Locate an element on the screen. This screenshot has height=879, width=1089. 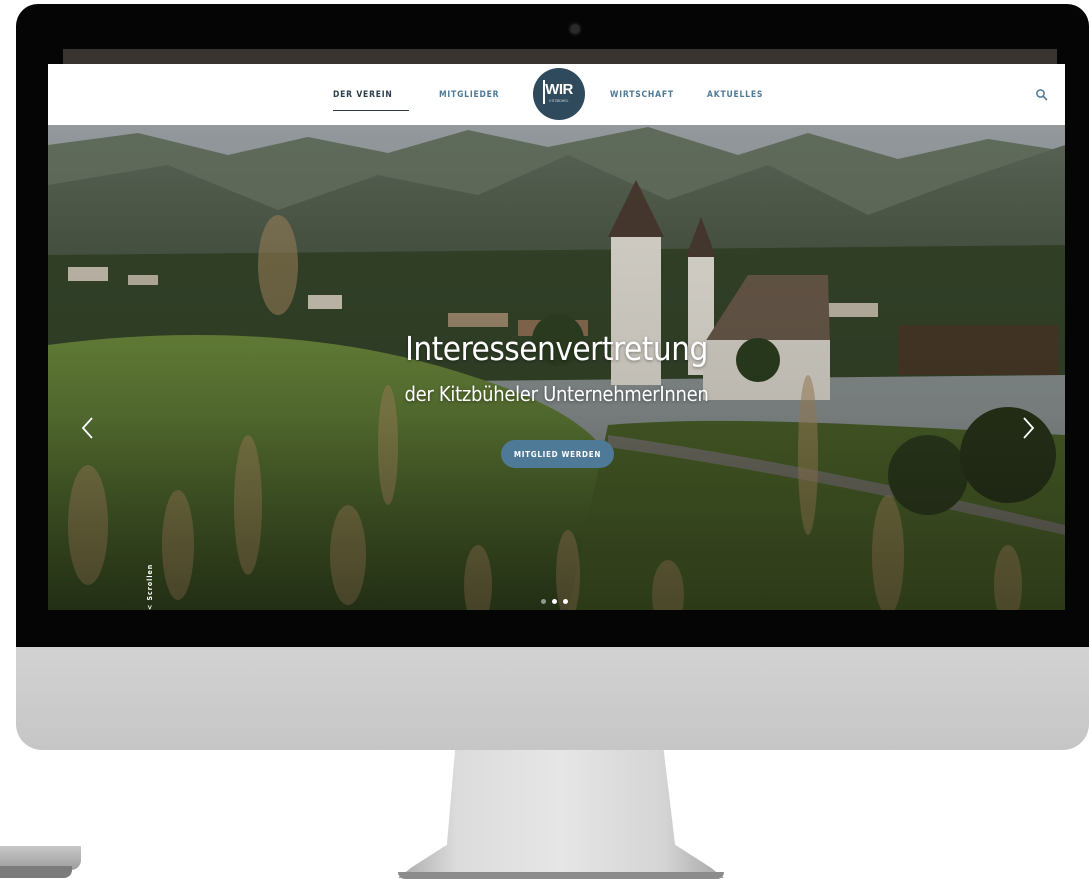
camera-icon is located at coordinates (575, 29).